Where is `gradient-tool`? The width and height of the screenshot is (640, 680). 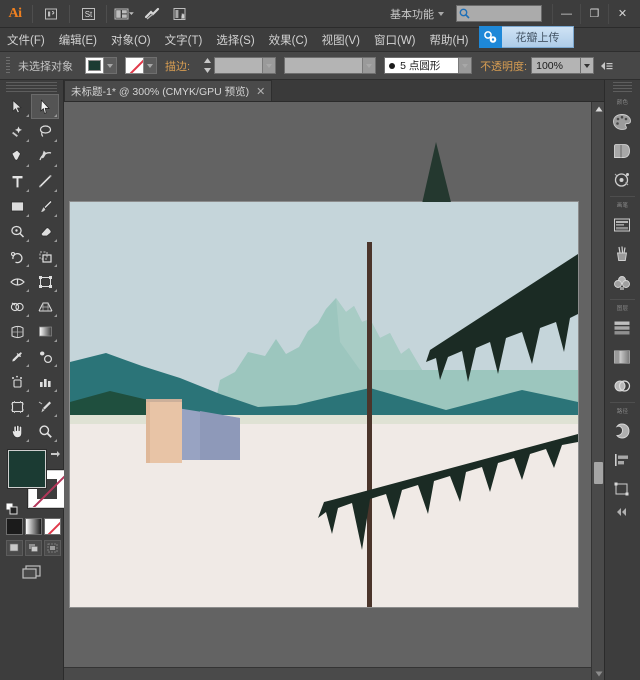 gradient-tool is located at coordinates (45, 331).